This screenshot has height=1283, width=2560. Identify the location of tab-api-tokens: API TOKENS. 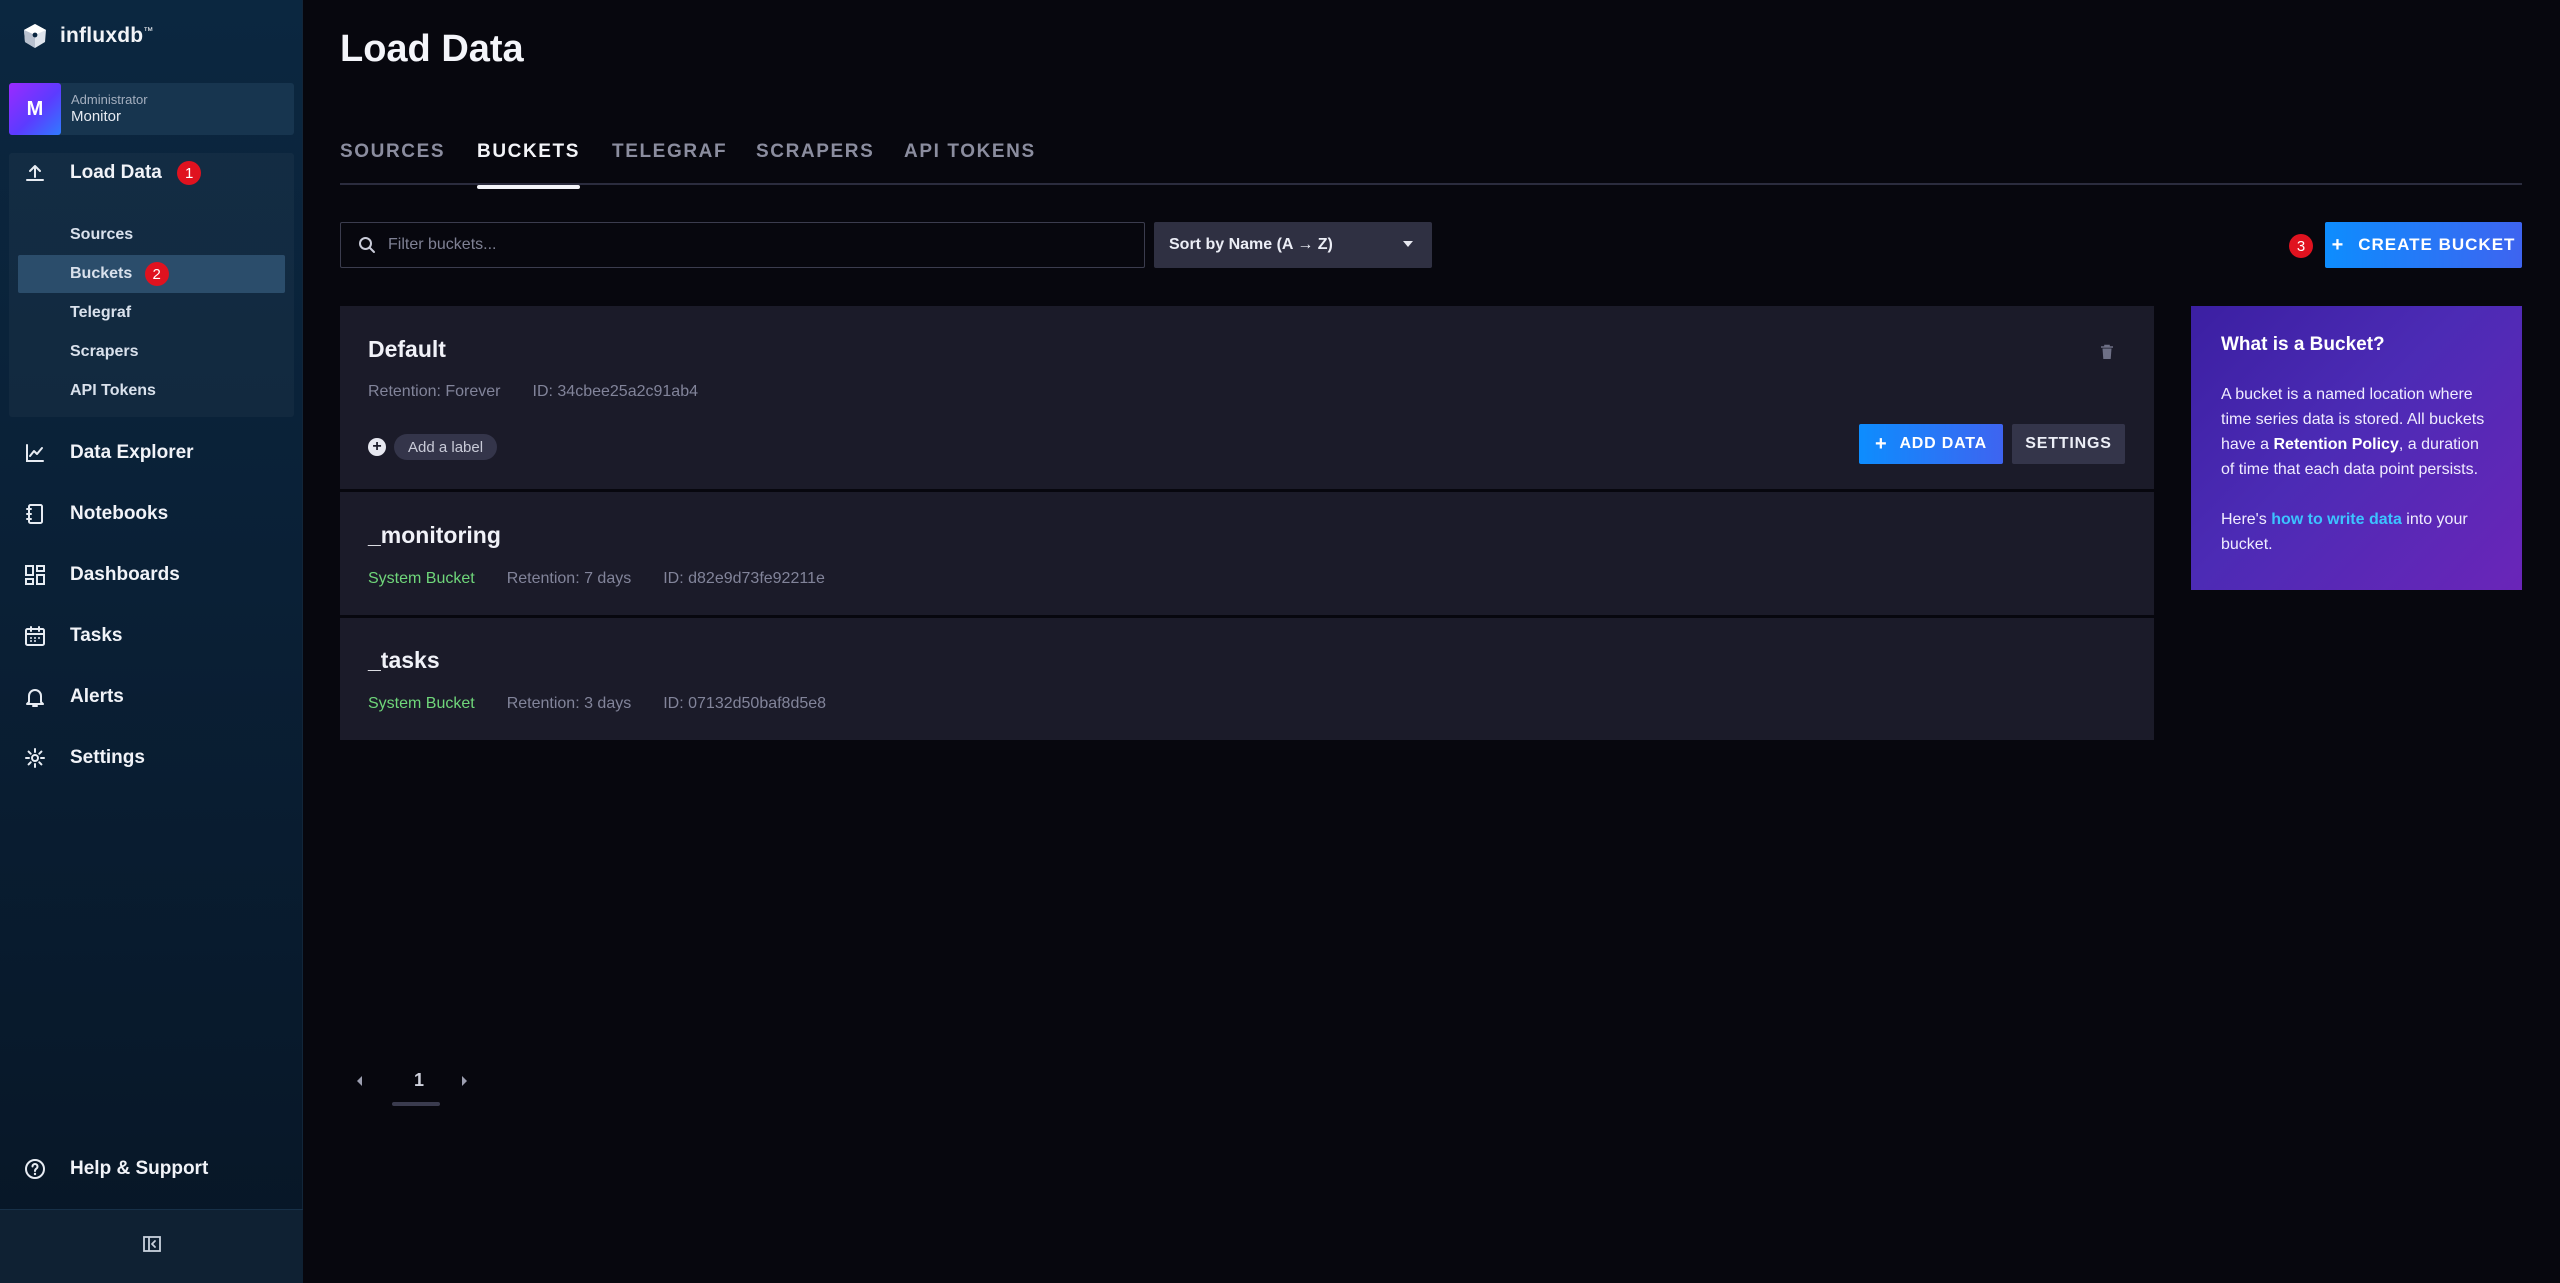
(970, 163).